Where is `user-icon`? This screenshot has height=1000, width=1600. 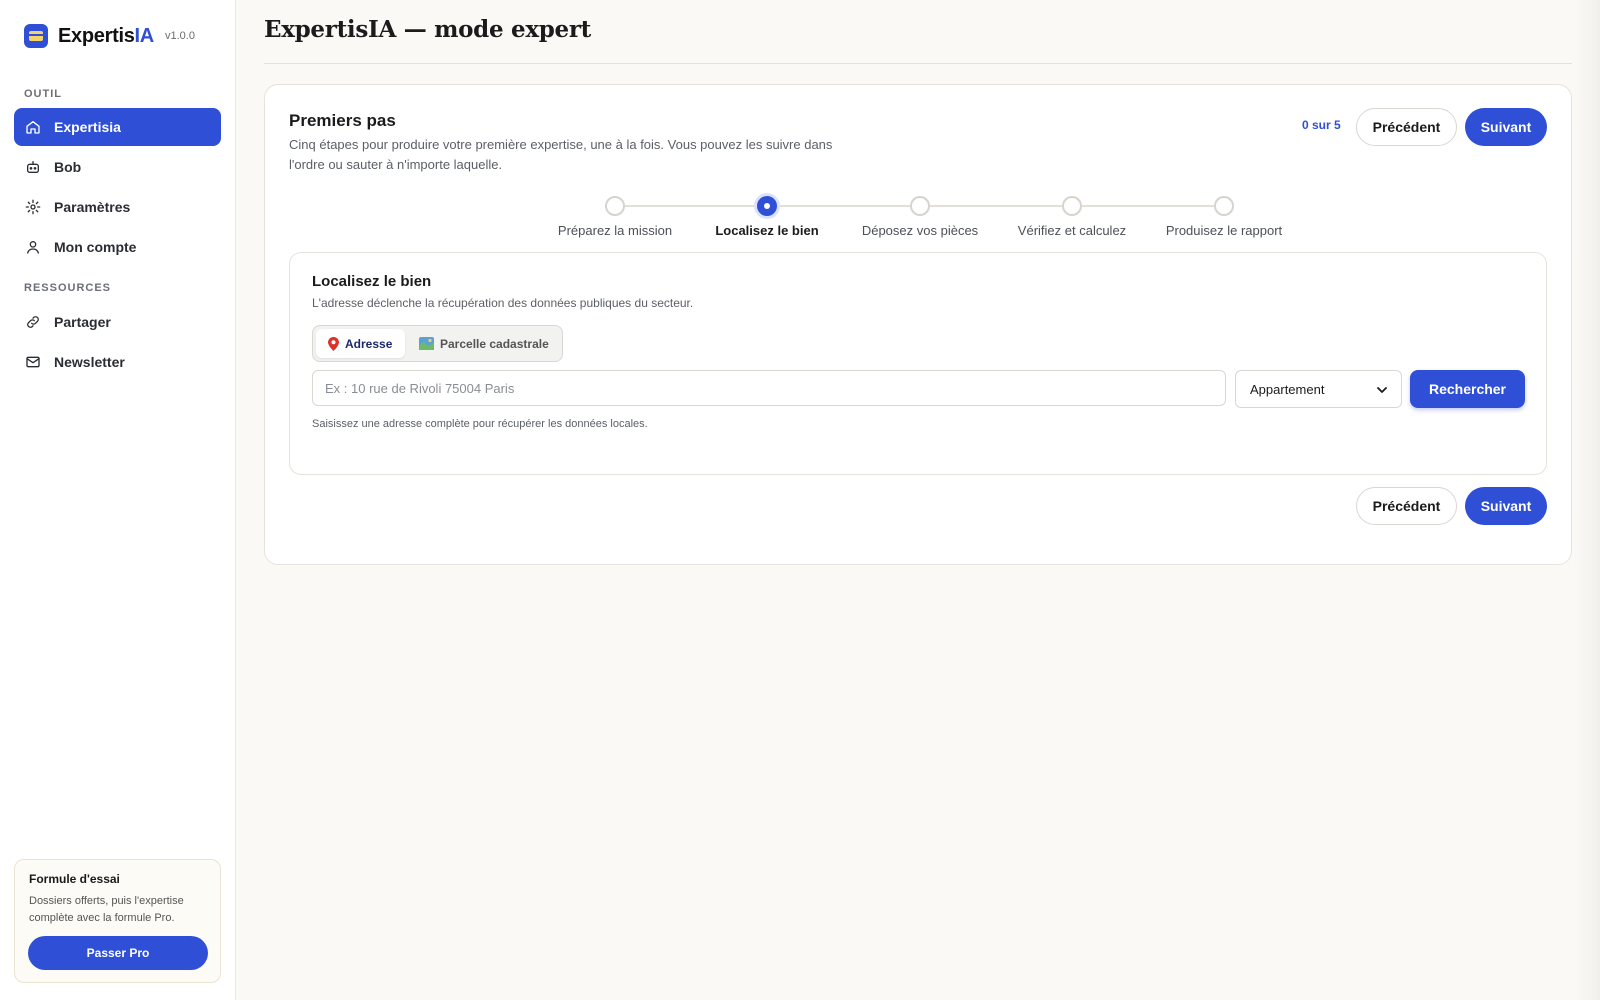
user-icon is located at coordinates (33, 247).